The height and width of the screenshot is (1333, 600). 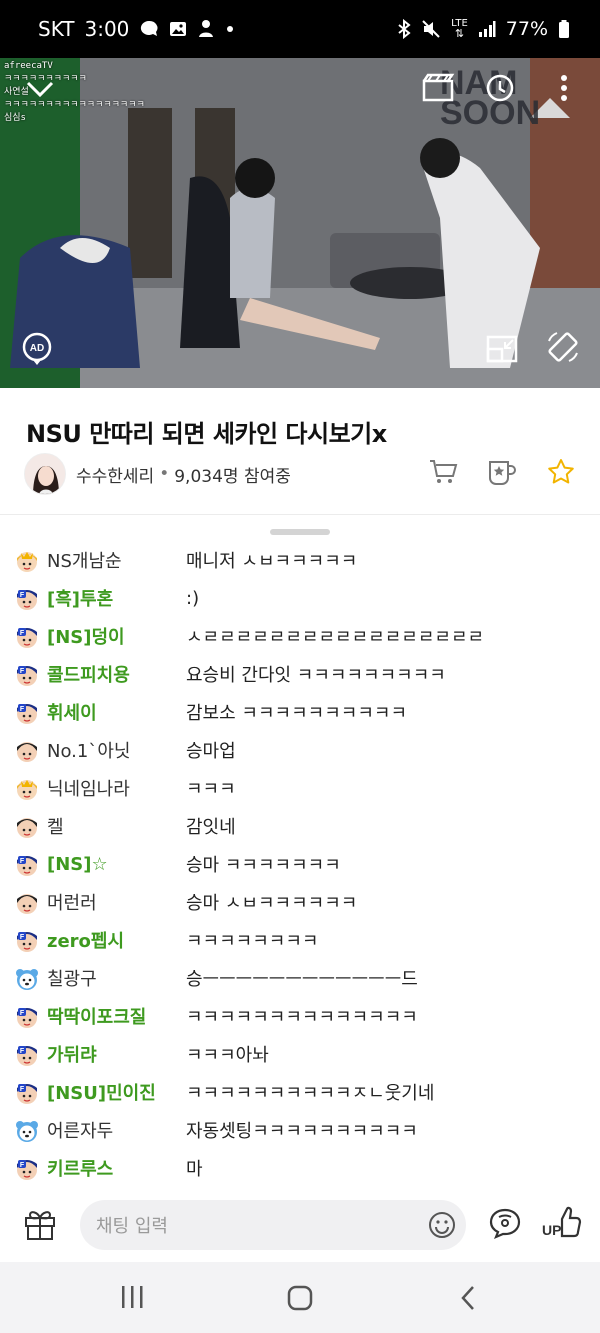 I want to click on chat-message: F 키르루스 마, so click(x=300, y=1168).